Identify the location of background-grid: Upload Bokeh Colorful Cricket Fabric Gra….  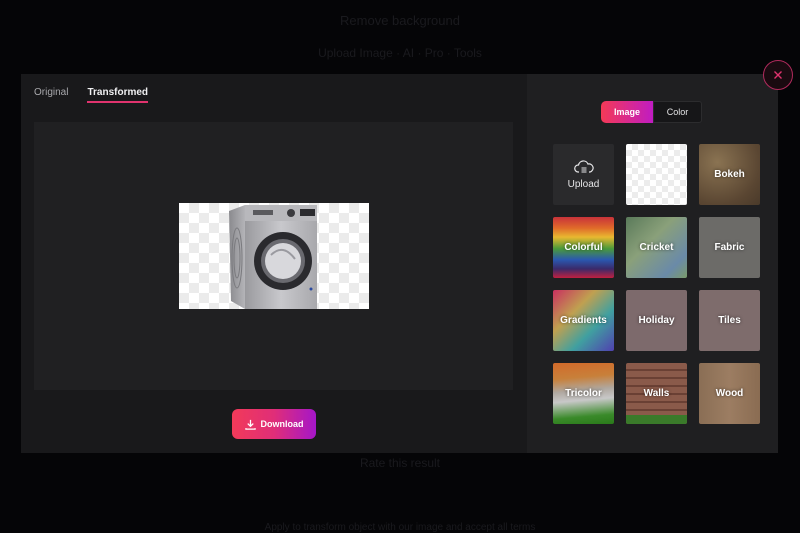
(656, 284).